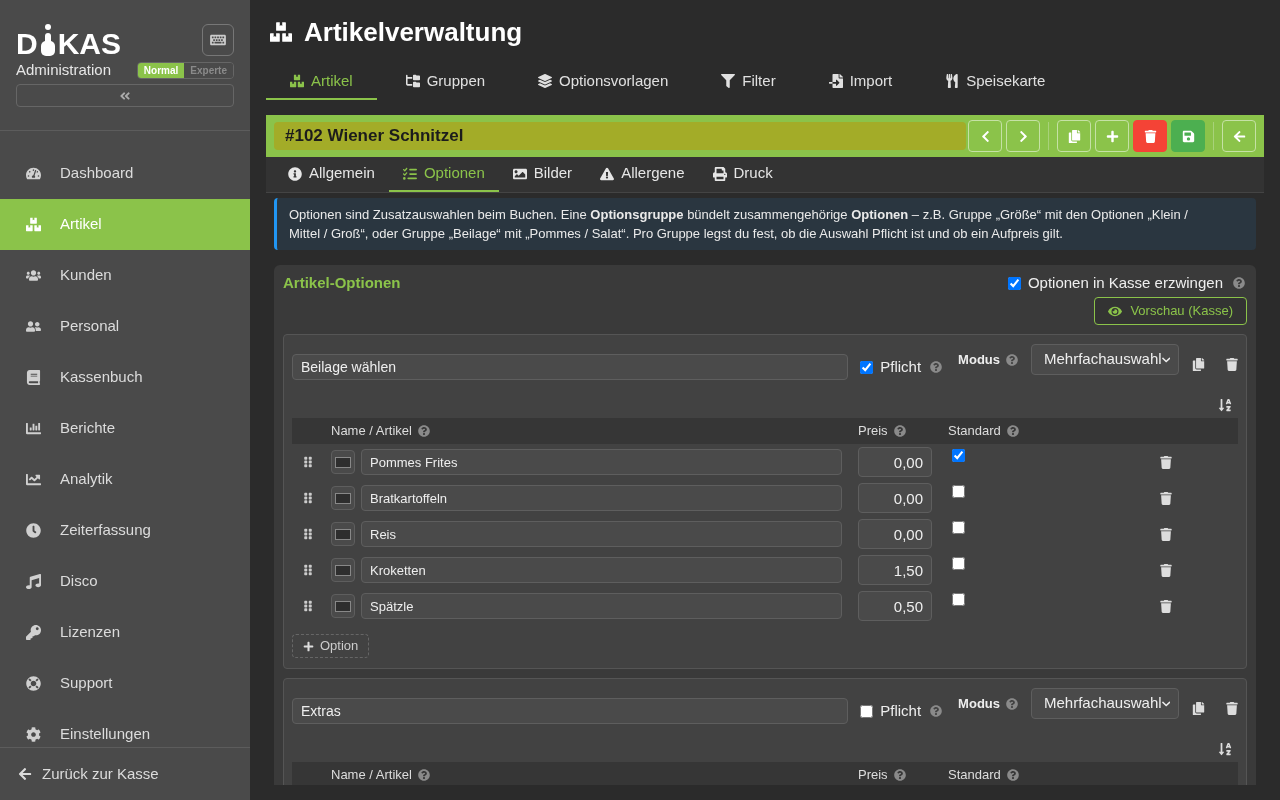 Image resolution: width=1280 pixels, height=800 pixels. I want to click on price-input: 0,50, so click(895, 606).